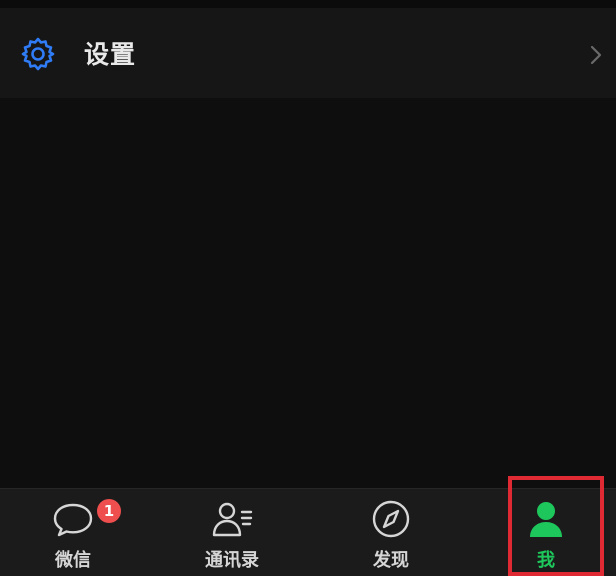 The image size is (616, 576). I want to click on top-strip, so click(308, 4).